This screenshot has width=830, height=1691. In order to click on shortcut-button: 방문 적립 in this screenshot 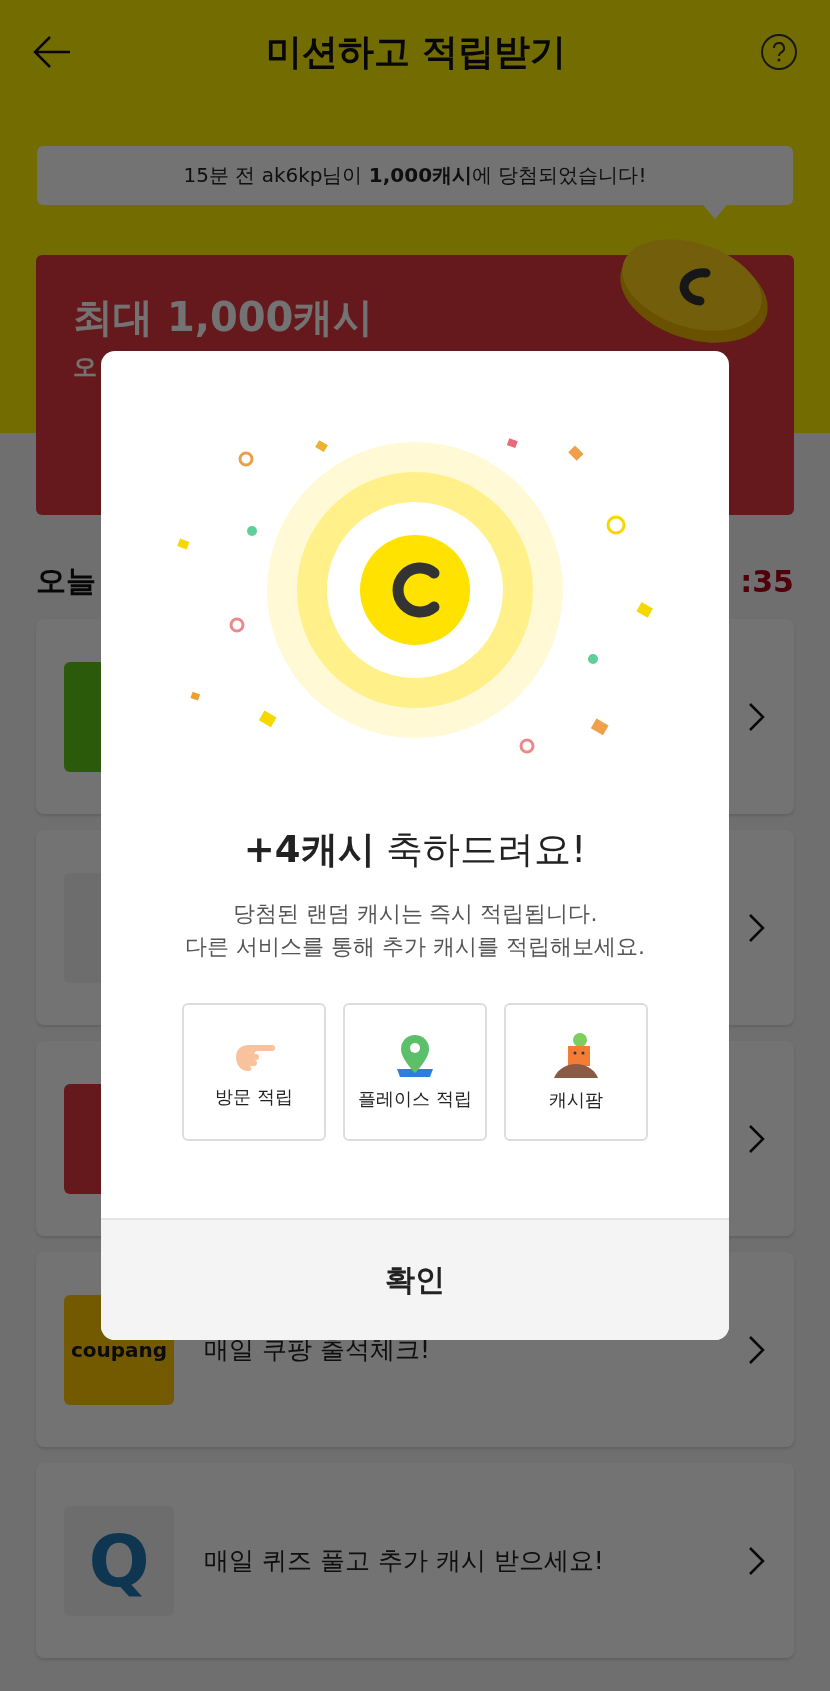, I will do `click(254, 1072)`.